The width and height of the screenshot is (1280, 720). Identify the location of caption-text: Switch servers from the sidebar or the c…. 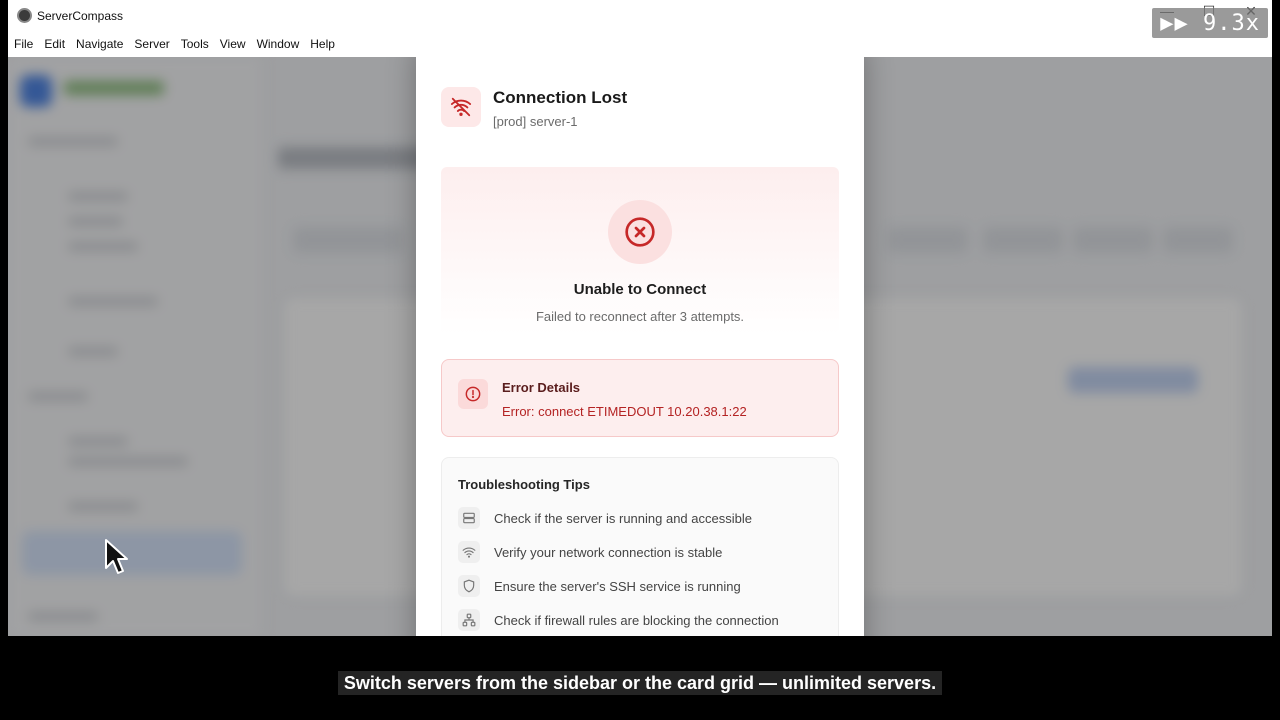
(640, 683).